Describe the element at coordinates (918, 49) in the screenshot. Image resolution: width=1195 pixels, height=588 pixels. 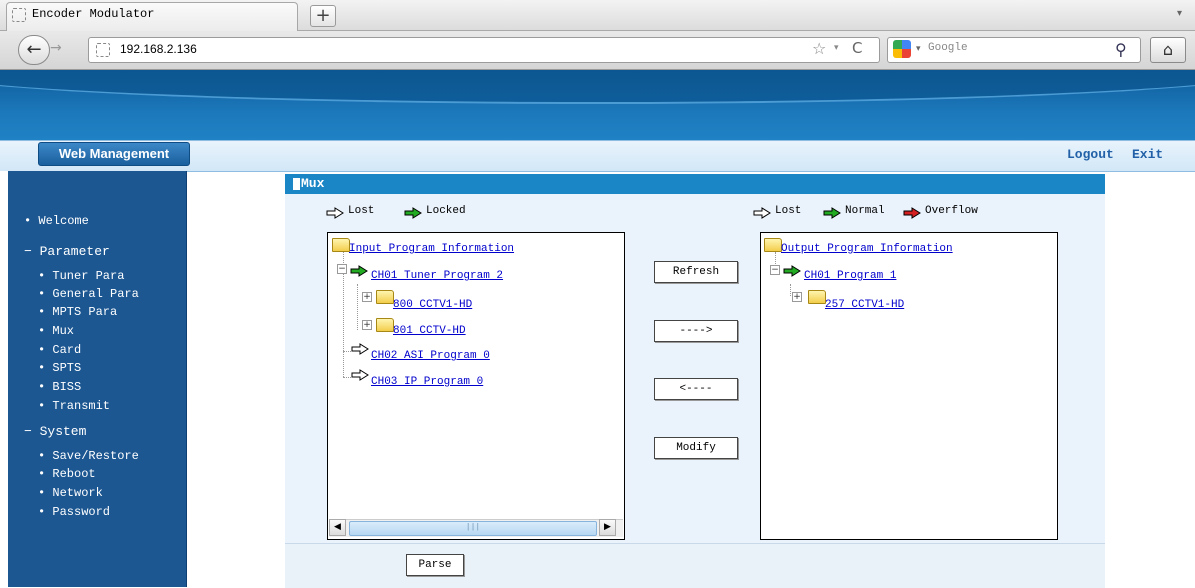
I see `search-engine-dropdown-icon: ▾` at that location.